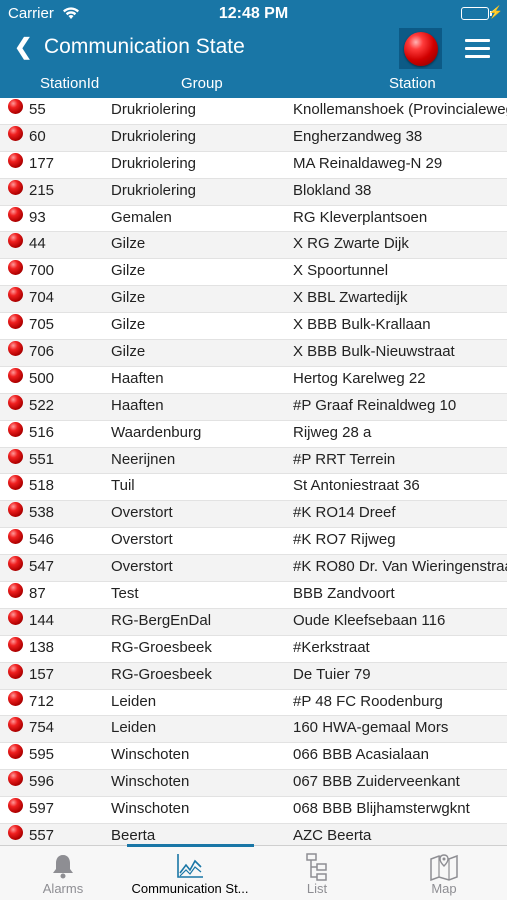 The width and height of the screenshot is (507, 900). What do you see at coordinates (253, 380) in the screenshot?
I see `table-row: 500 Haaften Hertog Karelweg 22` at bounding box center [253, 380].